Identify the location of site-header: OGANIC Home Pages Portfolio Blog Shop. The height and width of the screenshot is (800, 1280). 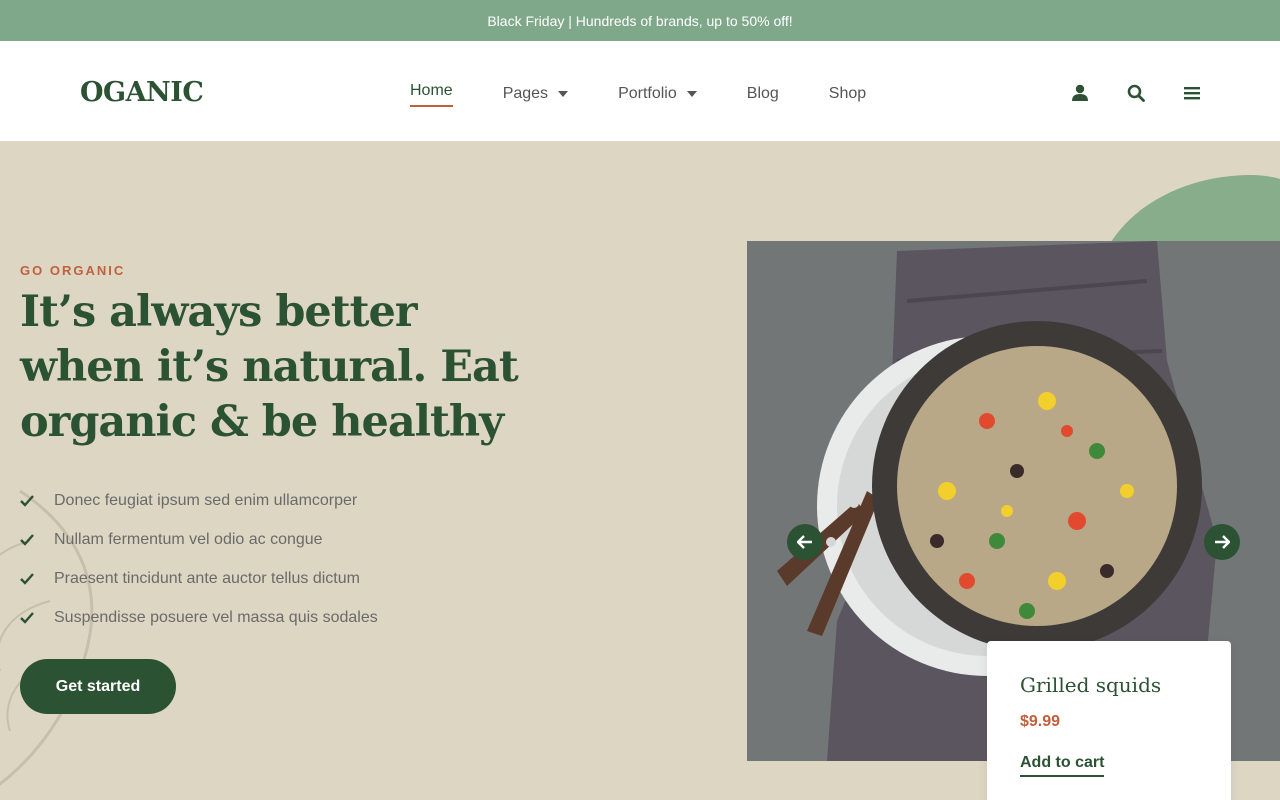
(640, 91).